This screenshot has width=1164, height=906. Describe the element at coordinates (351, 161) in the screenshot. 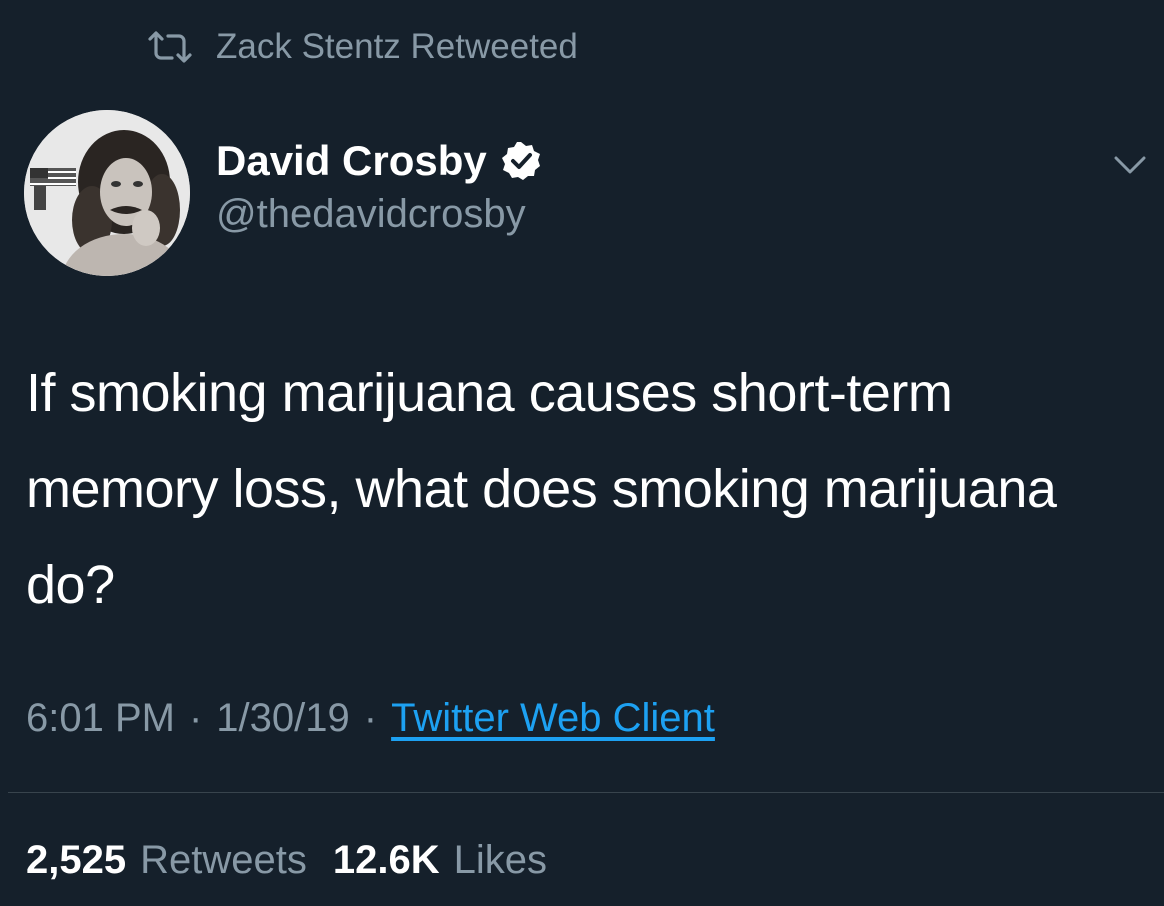

I see `display-name: David Crosby` at that location.